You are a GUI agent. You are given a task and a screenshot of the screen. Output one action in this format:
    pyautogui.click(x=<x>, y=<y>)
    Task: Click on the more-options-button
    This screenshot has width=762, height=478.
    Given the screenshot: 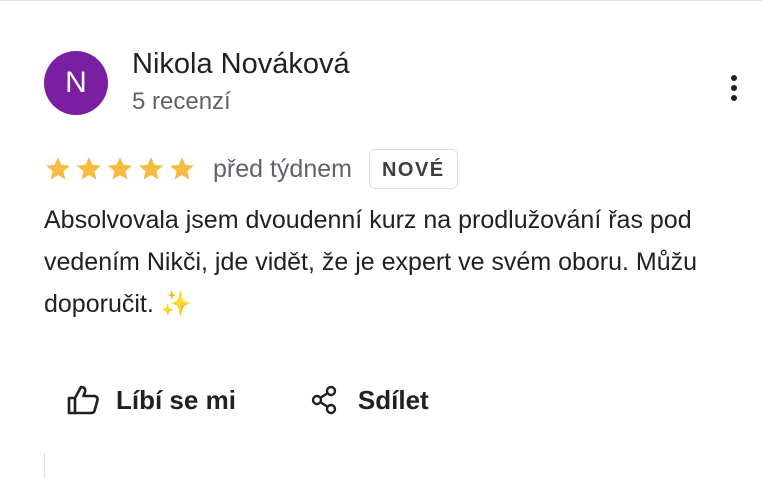 What is the action you would take?
    pyautogui.click(x=734, y=88)
    